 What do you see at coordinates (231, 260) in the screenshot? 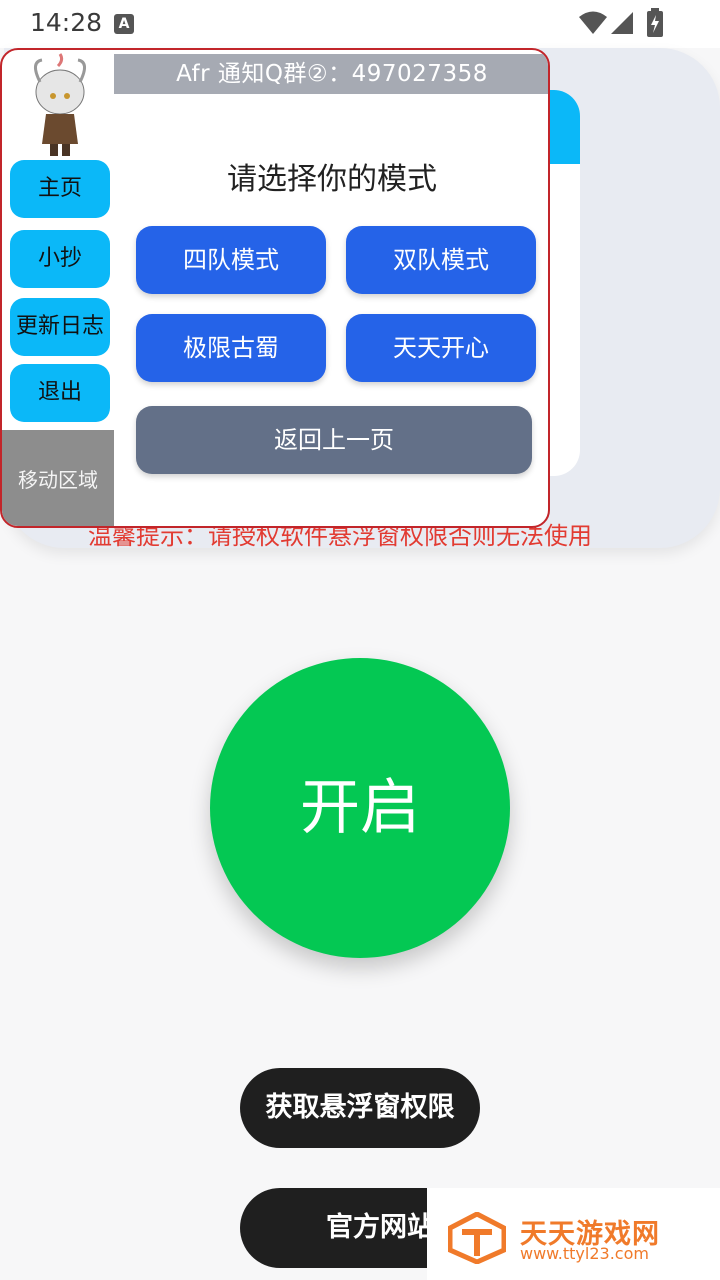
I see `four-team-mode-button: 四队模式` at bounding box center [231, 260].